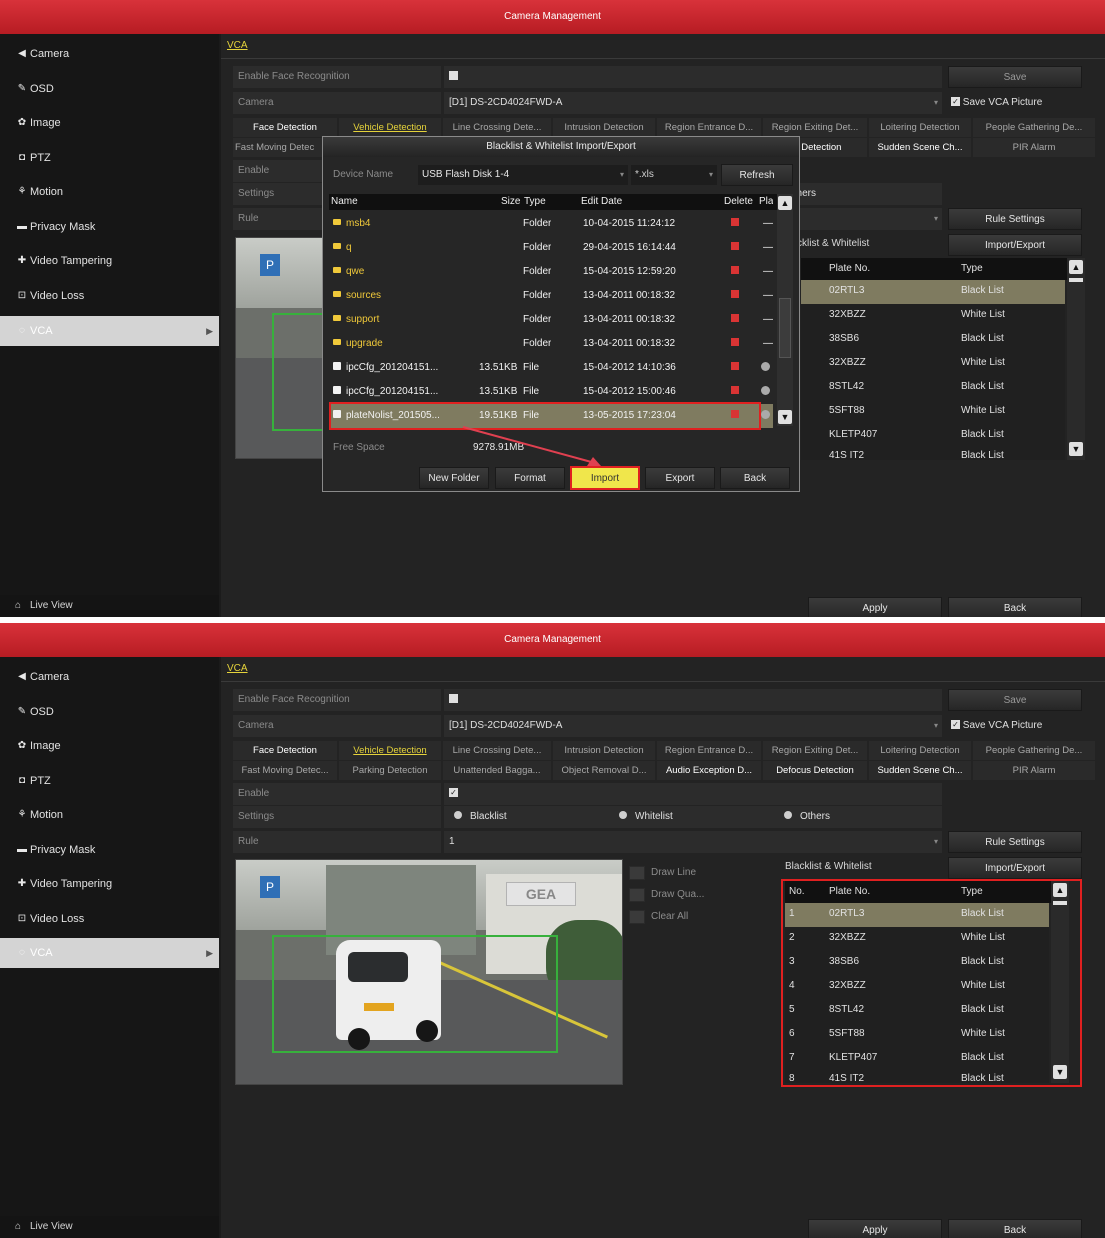  Describe the element at coordinates (646, 817) in the screenshot. I see `whitelist-radio: Whitelist` at that location.